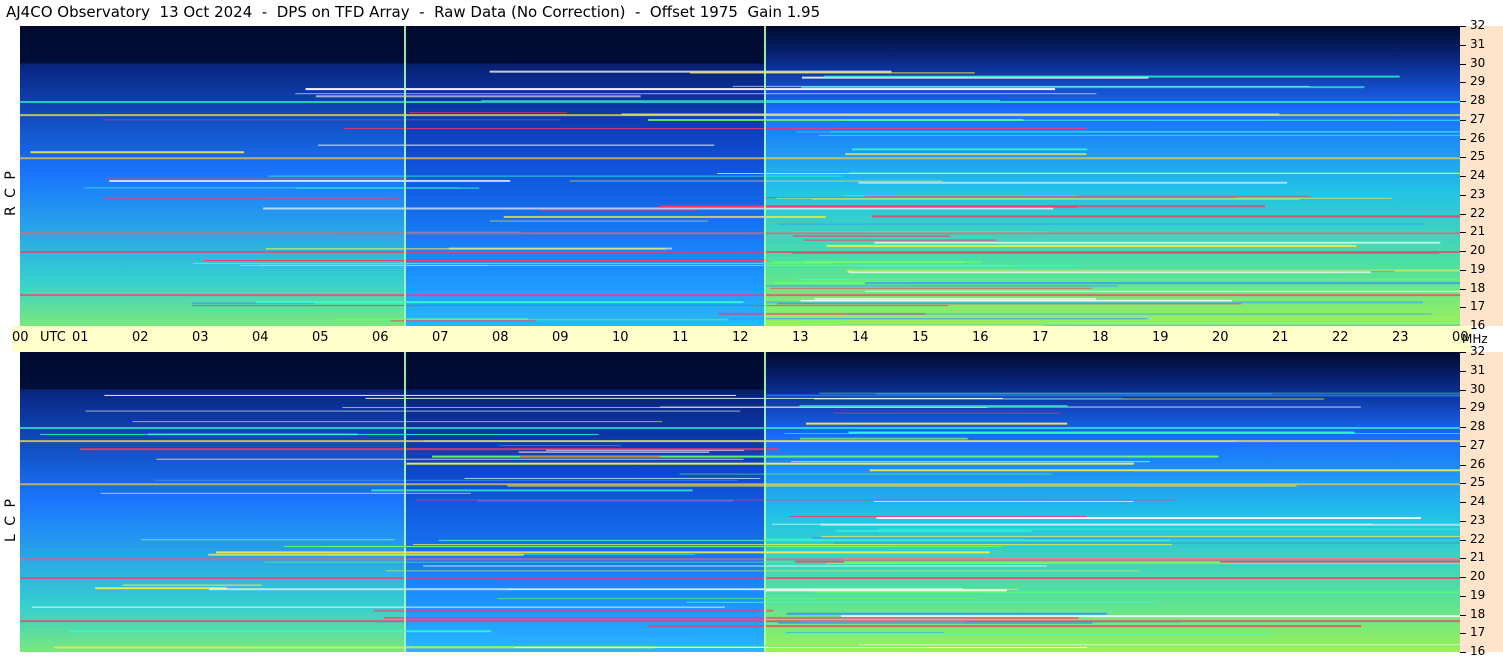 This screenshot has width=1503, height=672. I want to click on time-tick-label: 02, so click(140, 337).